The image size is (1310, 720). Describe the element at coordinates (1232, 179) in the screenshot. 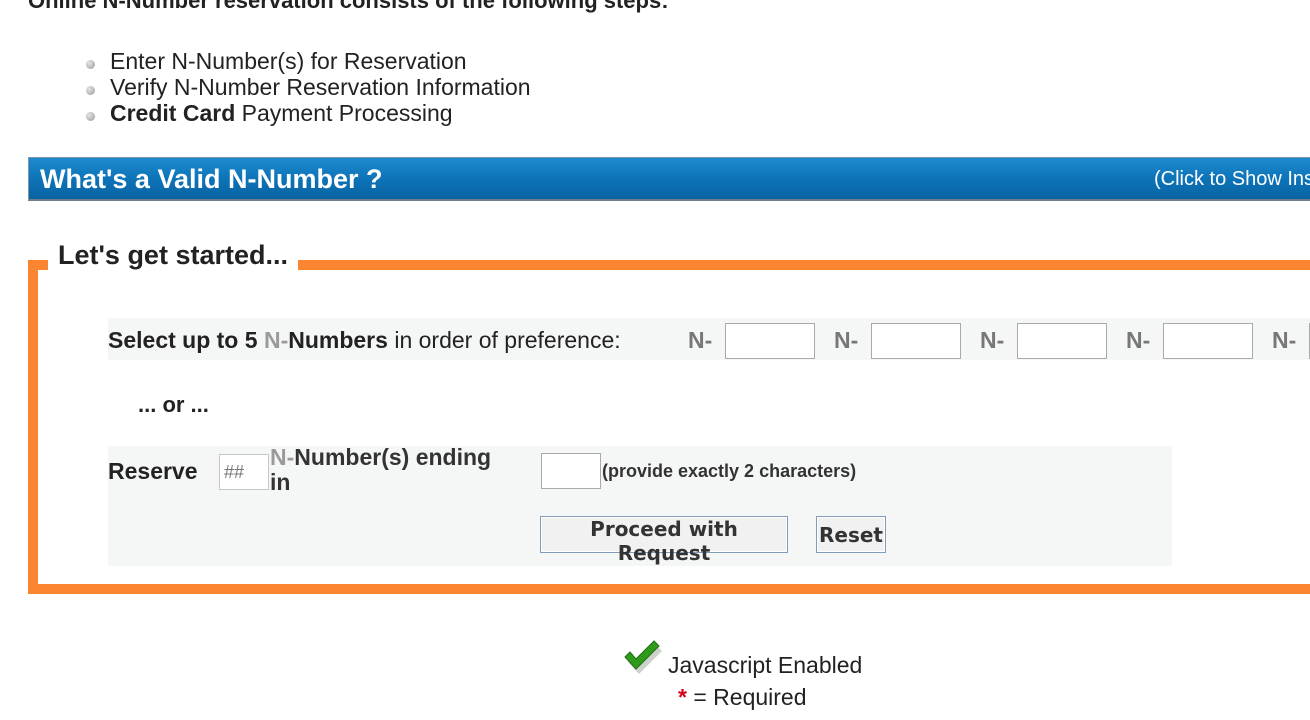

I see `show-instructions-link: (Click to Show Ins` at that location.